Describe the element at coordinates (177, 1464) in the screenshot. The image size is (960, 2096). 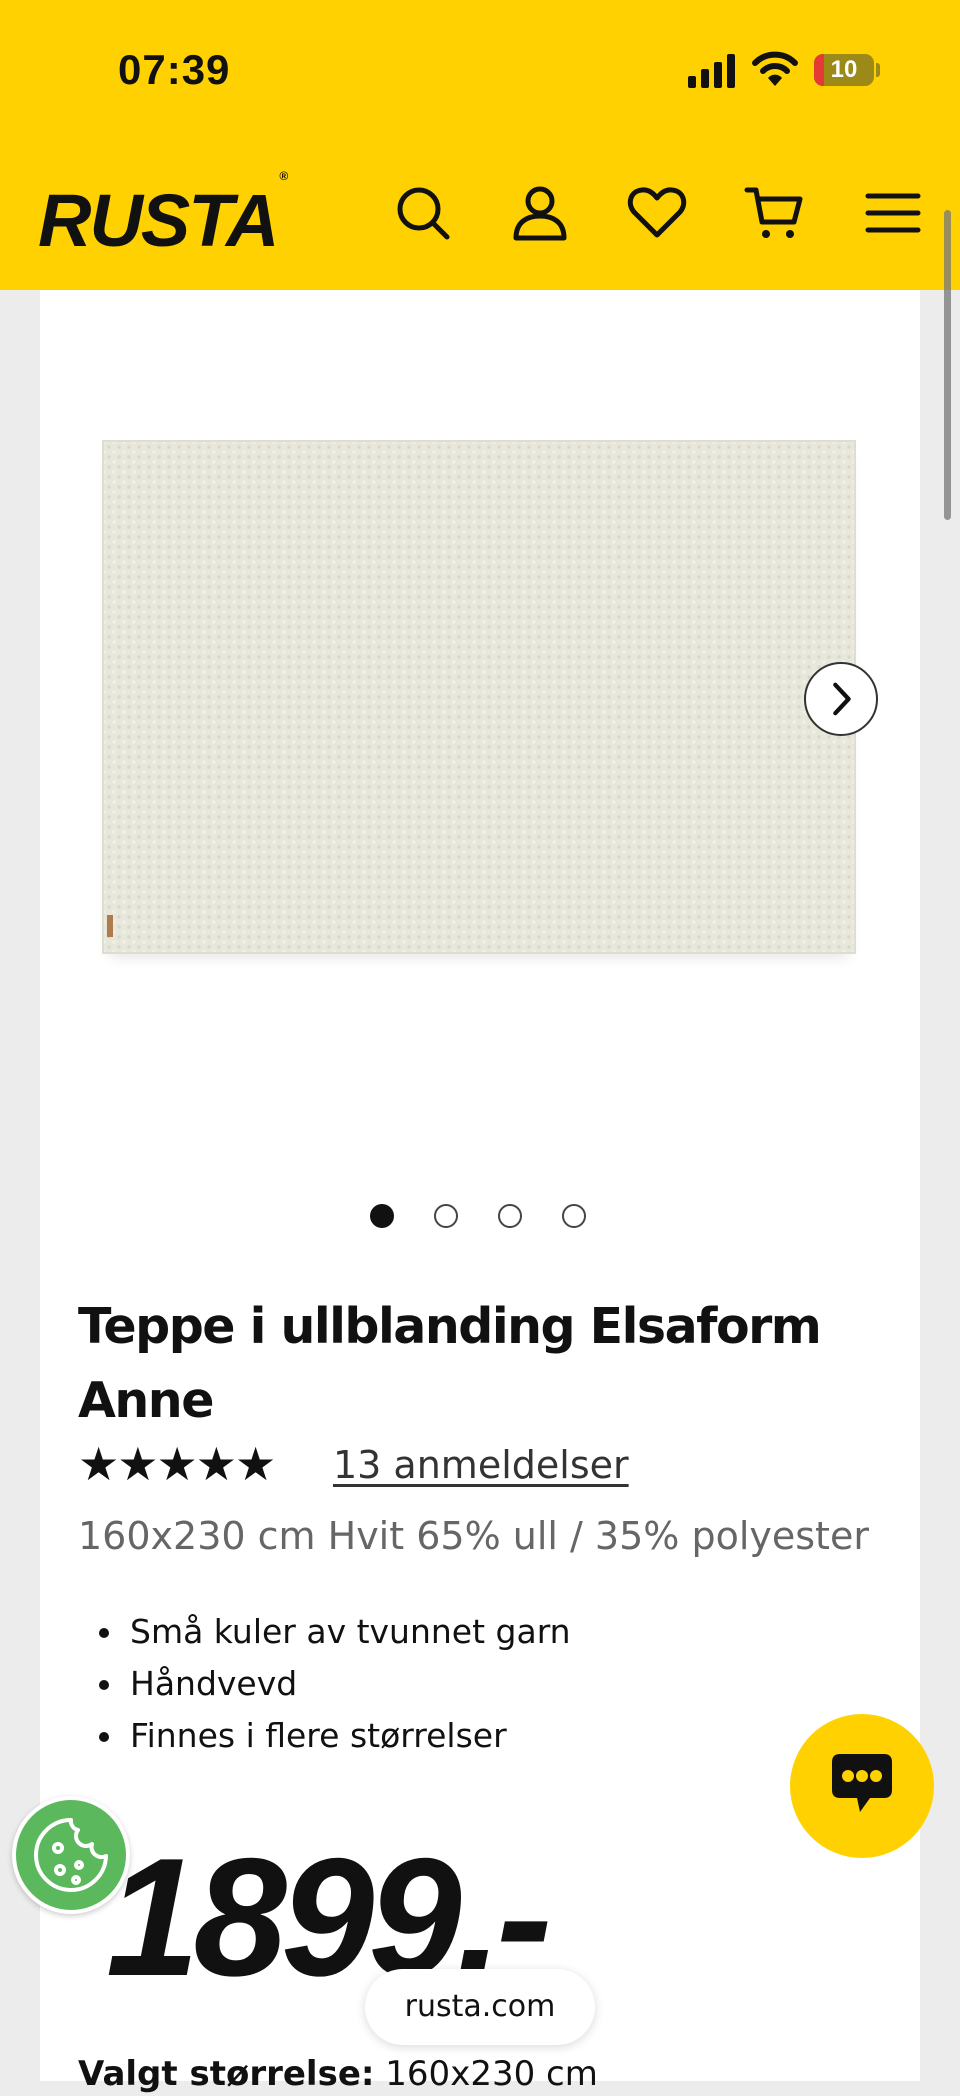
I see `rating-stars: ★★★★★` at that location.